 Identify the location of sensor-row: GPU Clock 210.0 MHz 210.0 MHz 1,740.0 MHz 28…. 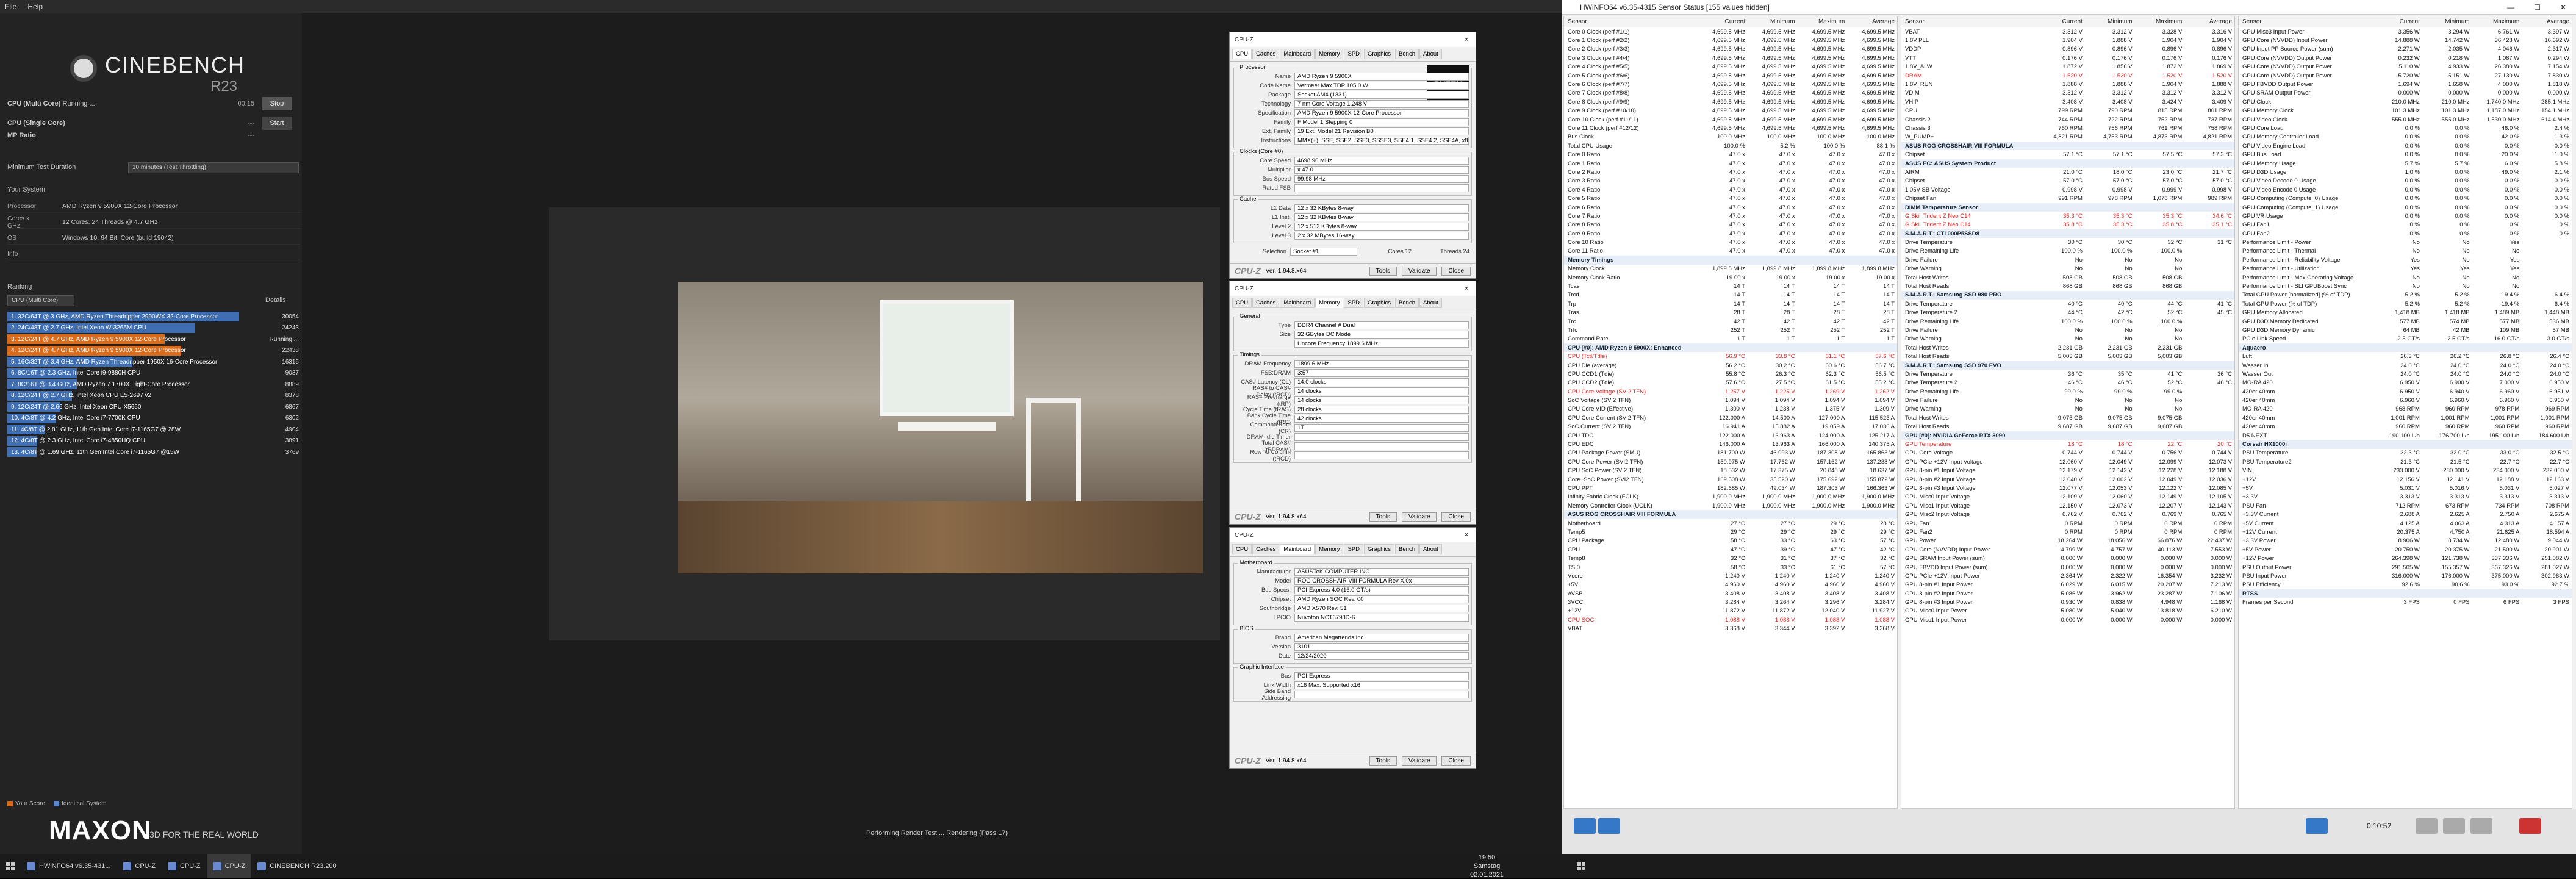
(2406, 102).